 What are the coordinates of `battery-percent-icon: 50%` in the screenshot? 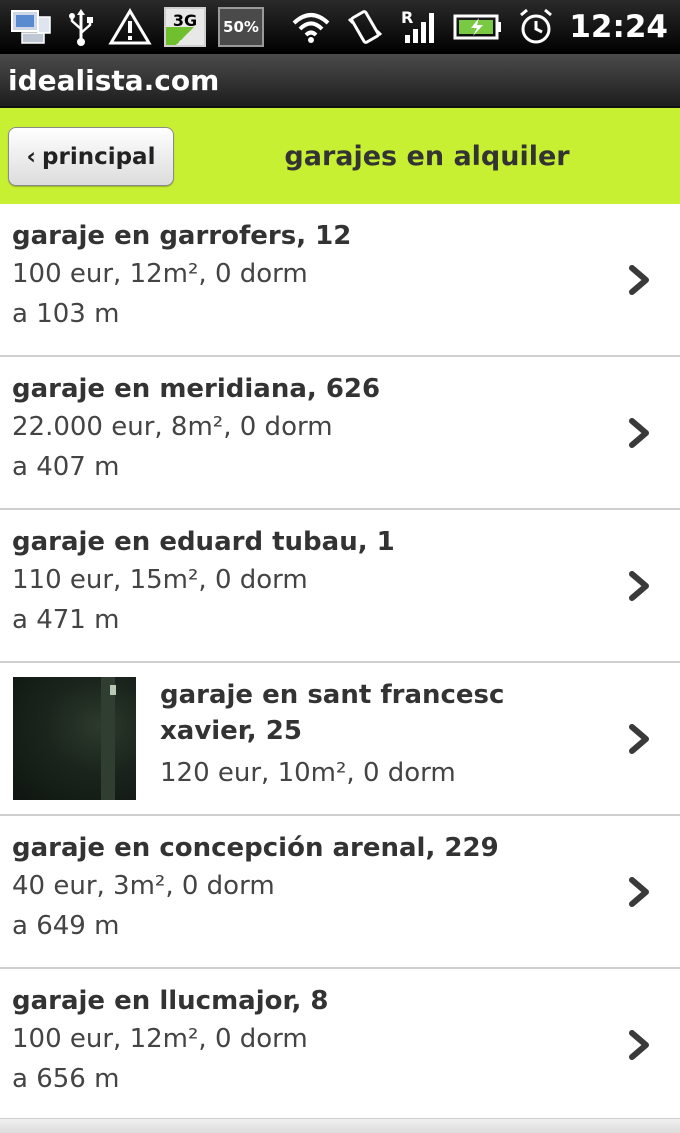 It's located at (241, 27).